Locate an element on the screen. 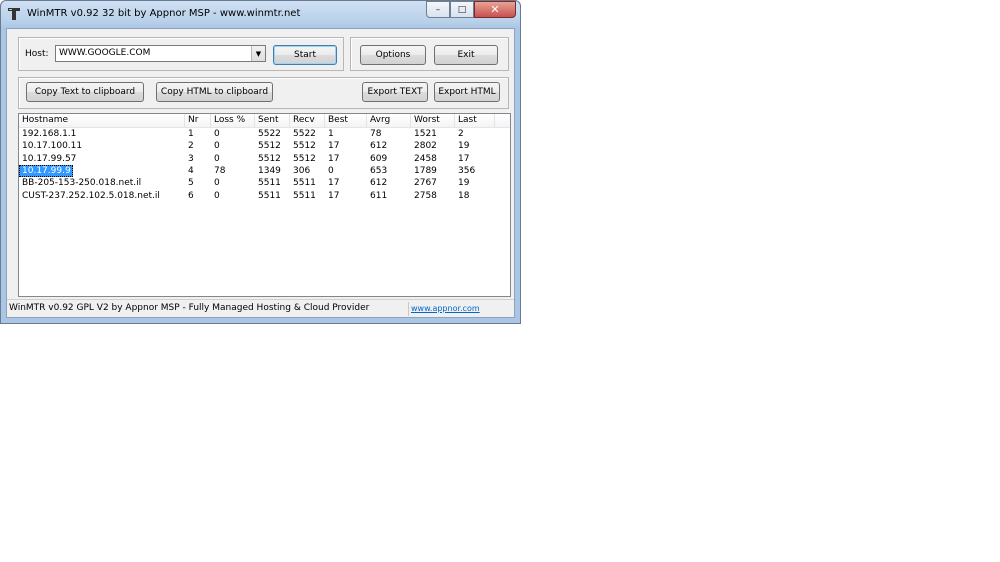 The image size is (1000, 562). cell-sent: 1349 is located at coordinates (269, 170).